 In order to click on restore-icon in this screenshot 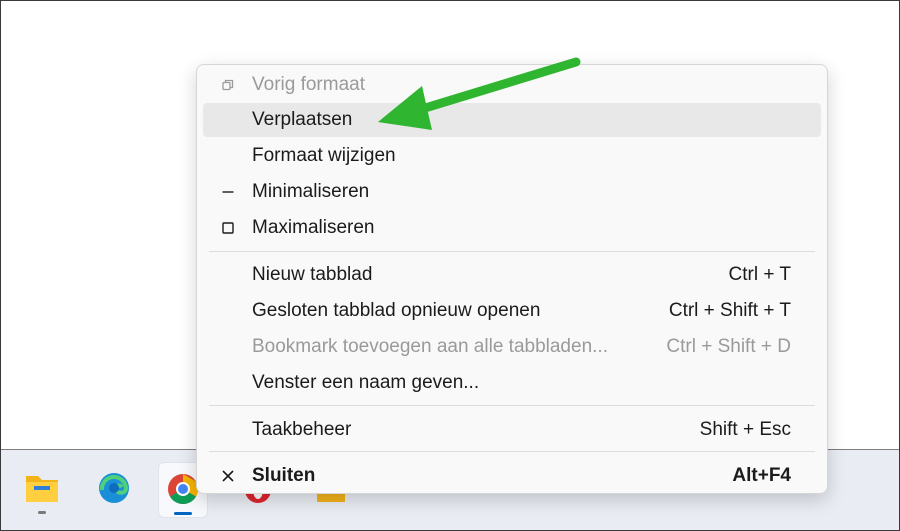, I will do `click(228, 85)`.